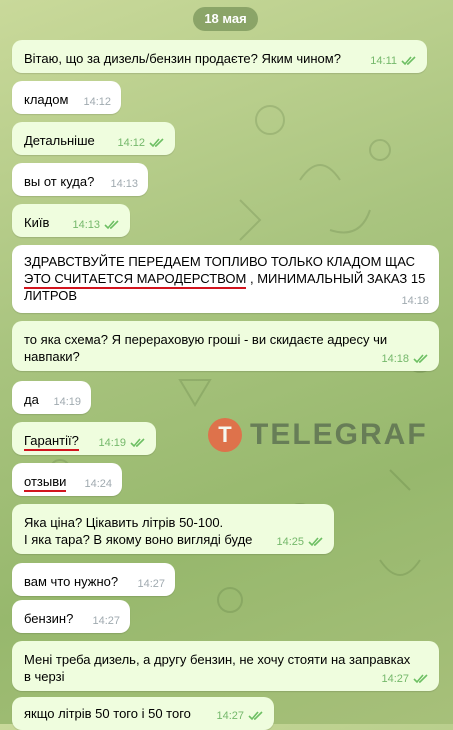 The image size is (453, 730). I want to click on telegraf-watermark: T TELEGRAF, so click(318, 435).